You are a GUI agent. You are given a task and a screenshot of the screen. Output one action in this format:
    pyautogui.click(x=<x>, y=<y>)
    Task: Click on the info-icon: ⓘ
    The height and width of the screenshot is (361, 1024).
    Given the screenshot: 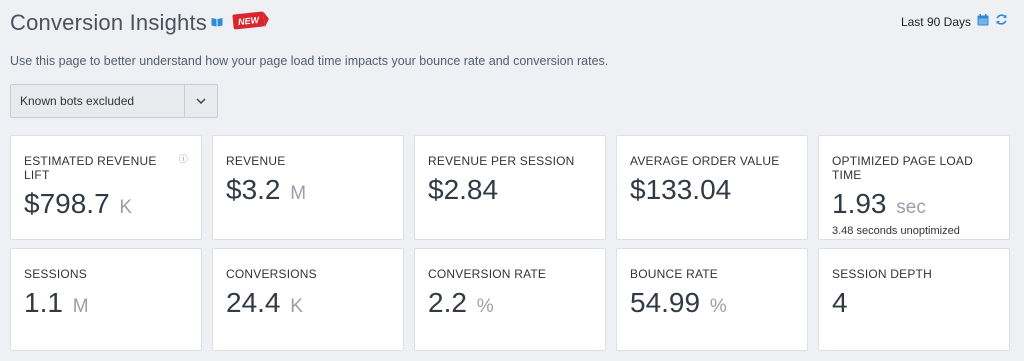 What is the action you would take?
    pyautogui.click(x=183, y=158)
    